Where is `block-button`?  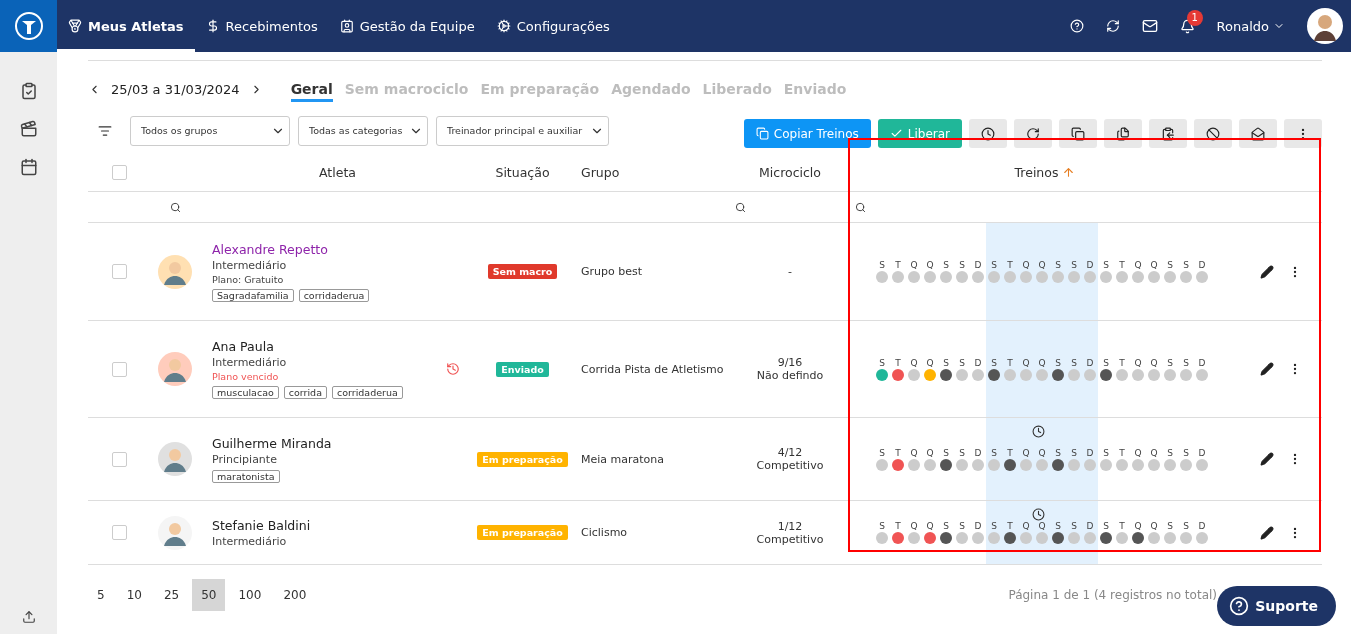 block-button is located at coordinates (1213, 133).